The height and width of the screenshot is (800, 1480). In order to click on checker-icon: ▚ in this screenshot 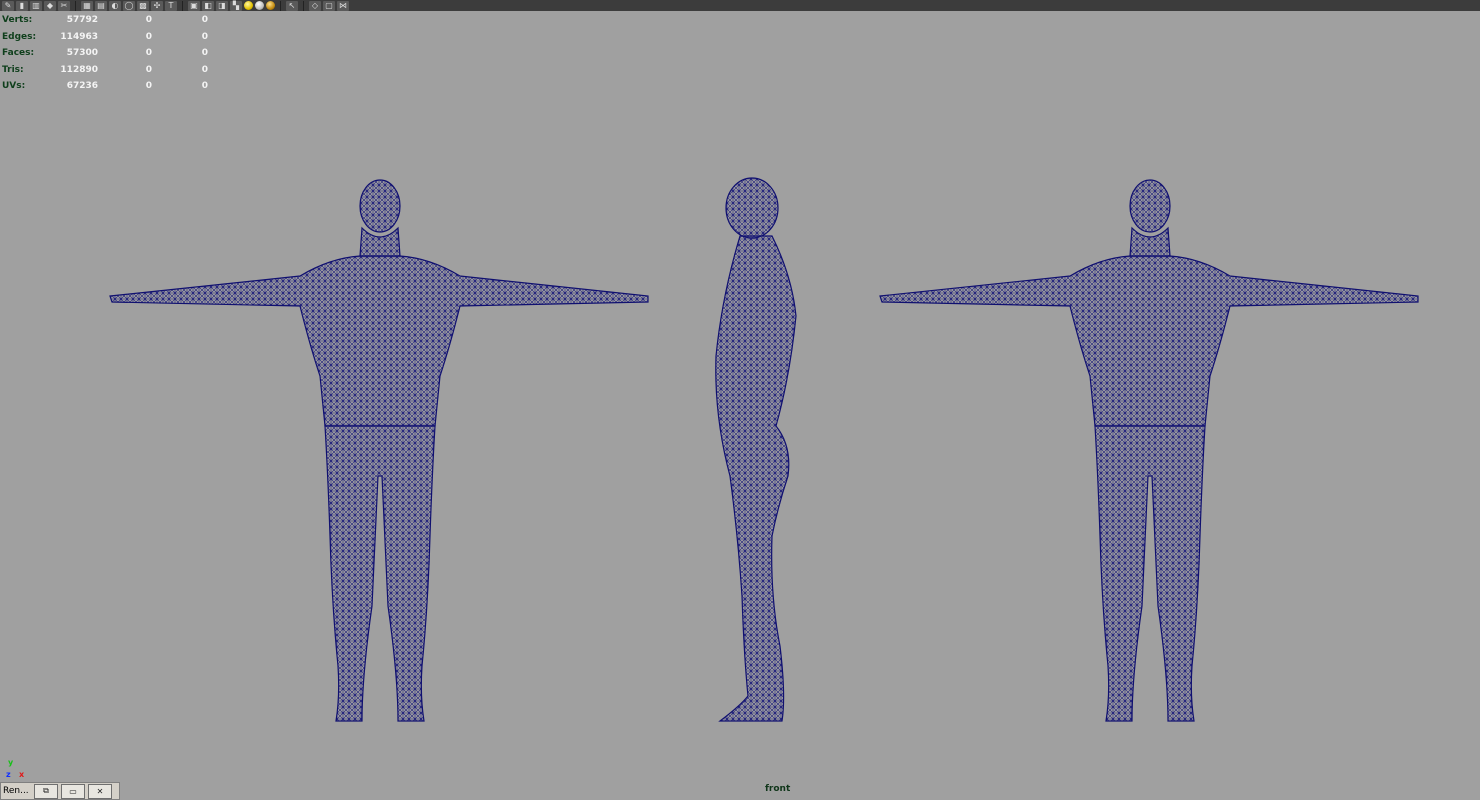, I will do `click(236, 5)`.